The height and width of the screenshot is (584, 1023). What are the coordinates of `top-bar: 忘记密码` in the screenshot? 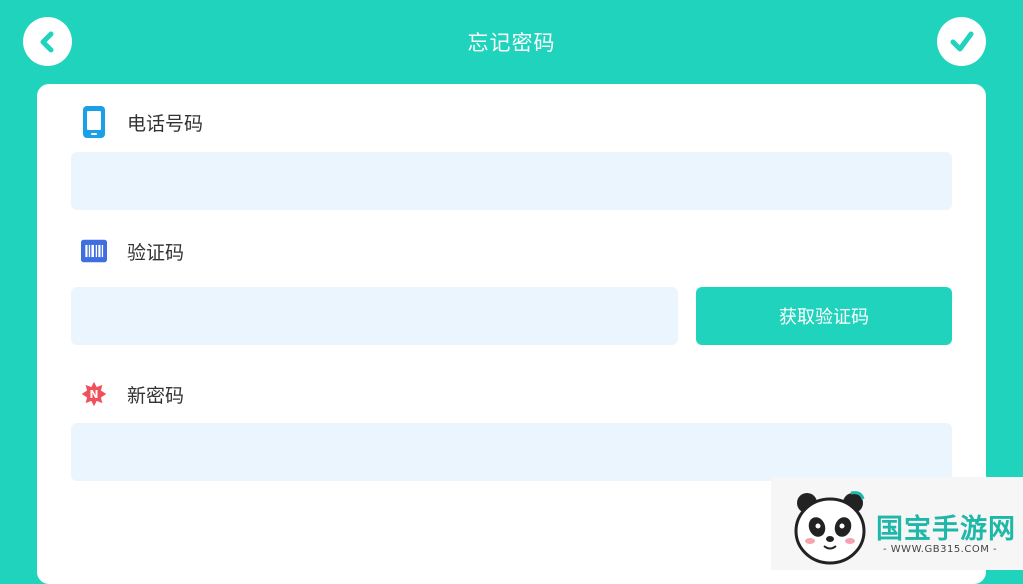 It's located at (511, 42).